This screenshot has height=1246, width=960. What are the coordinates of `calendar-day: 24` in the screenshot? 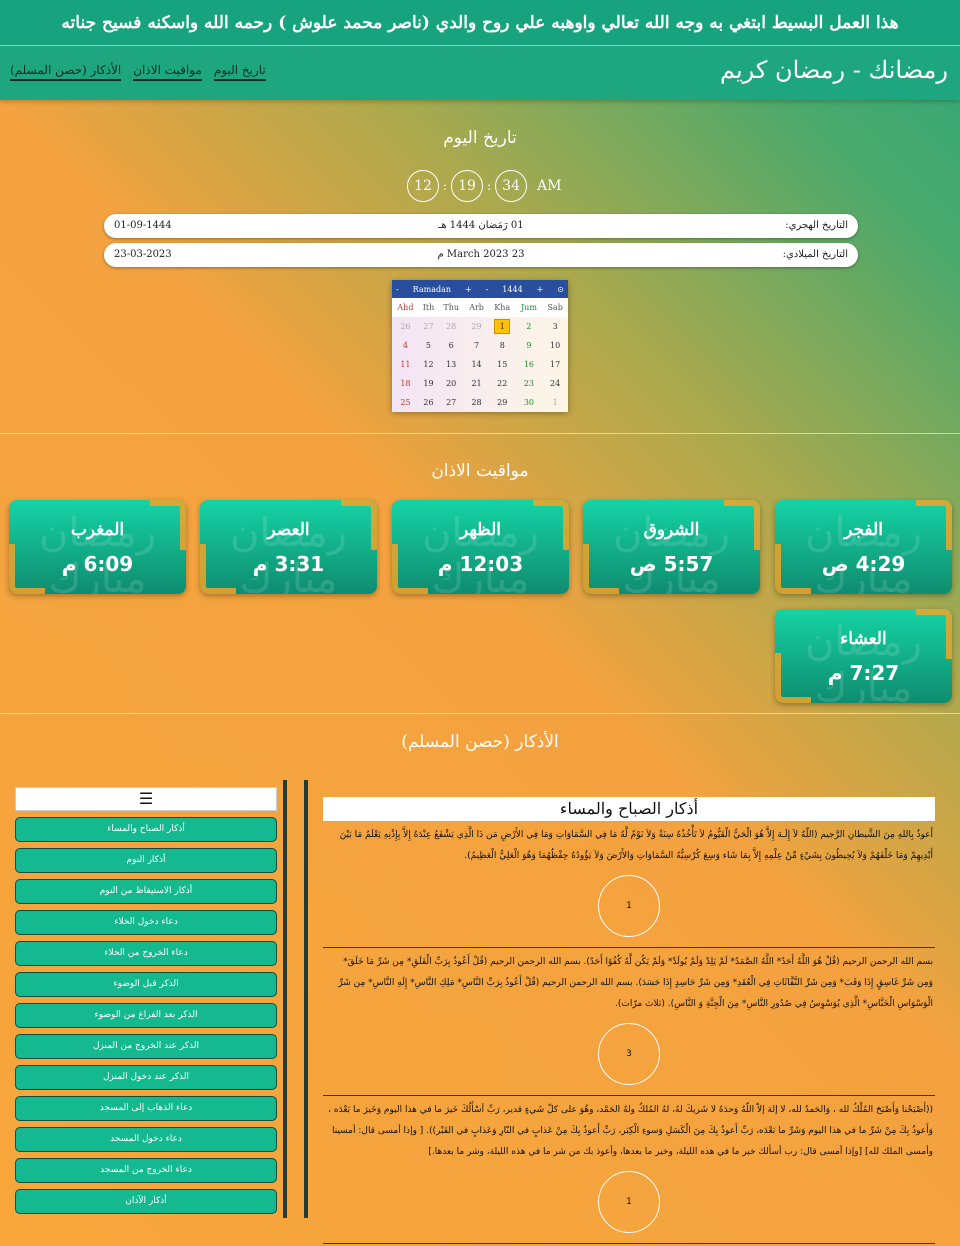 It's located at (555, 383).